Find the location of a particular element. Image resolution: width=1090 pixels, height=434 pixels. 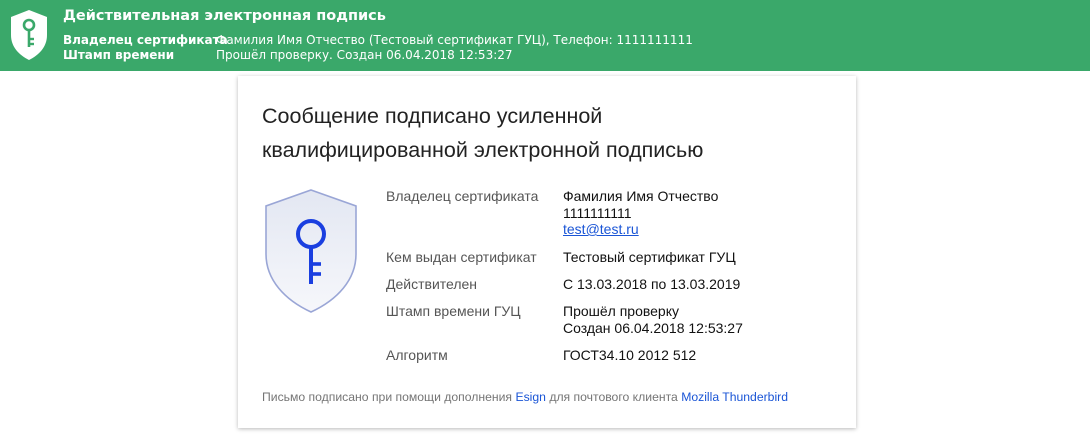

issuer-label: Кем выдан сертификат is located at coordinates (461, 257).